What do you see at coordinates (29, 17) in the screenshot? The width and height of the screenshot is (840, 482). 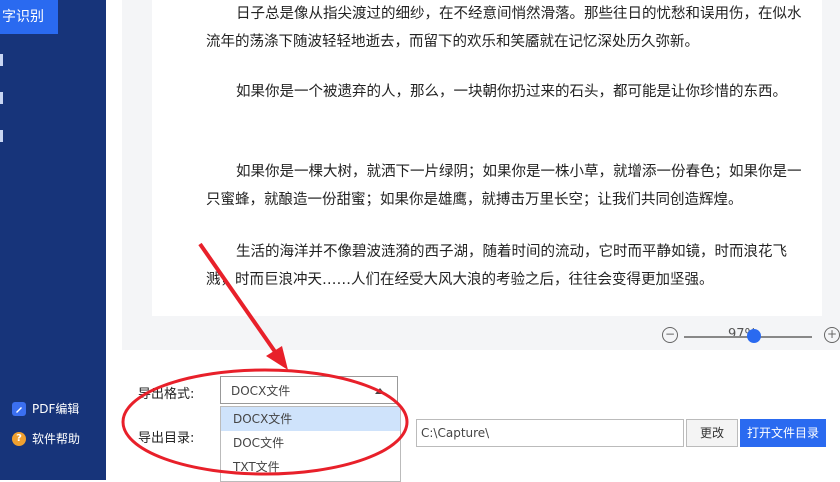 I see `sidebar-item-text-recognition: 字识别` at bounding box center [29, 17].